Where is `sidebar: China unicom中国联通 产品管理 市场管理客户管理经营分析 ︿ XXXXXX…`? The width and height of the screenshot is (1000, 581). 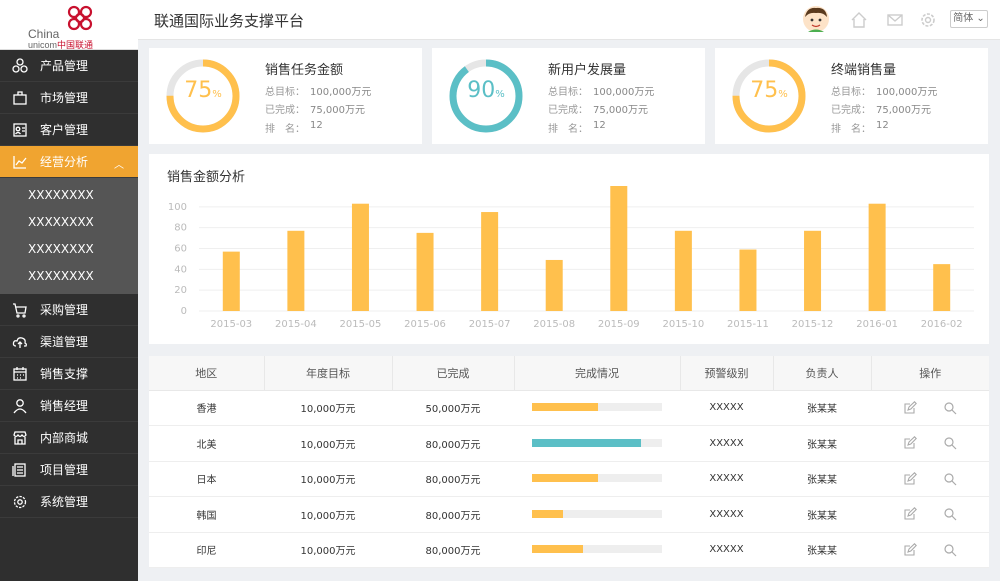
sidebar: China unicom中国联通 产品管理 市场管理客户管理经营分析 ︿ XXXXXX… is located at coordinates (69, 290).